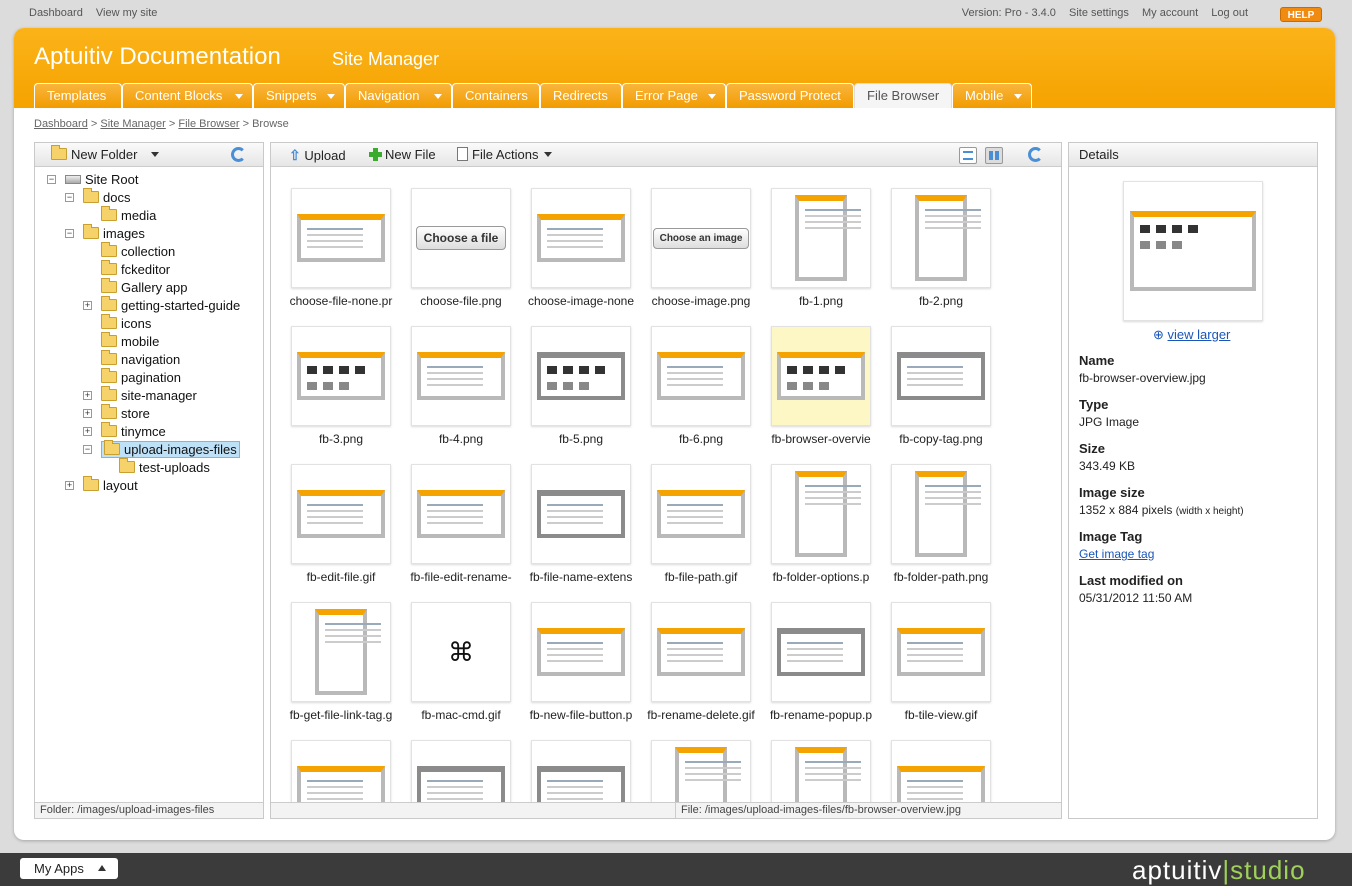  What do you see at coordinates (951, 526) in the screenshot?
I see `file-thumbnail: fb-folder-path.png` at bounding box center [951, 526].